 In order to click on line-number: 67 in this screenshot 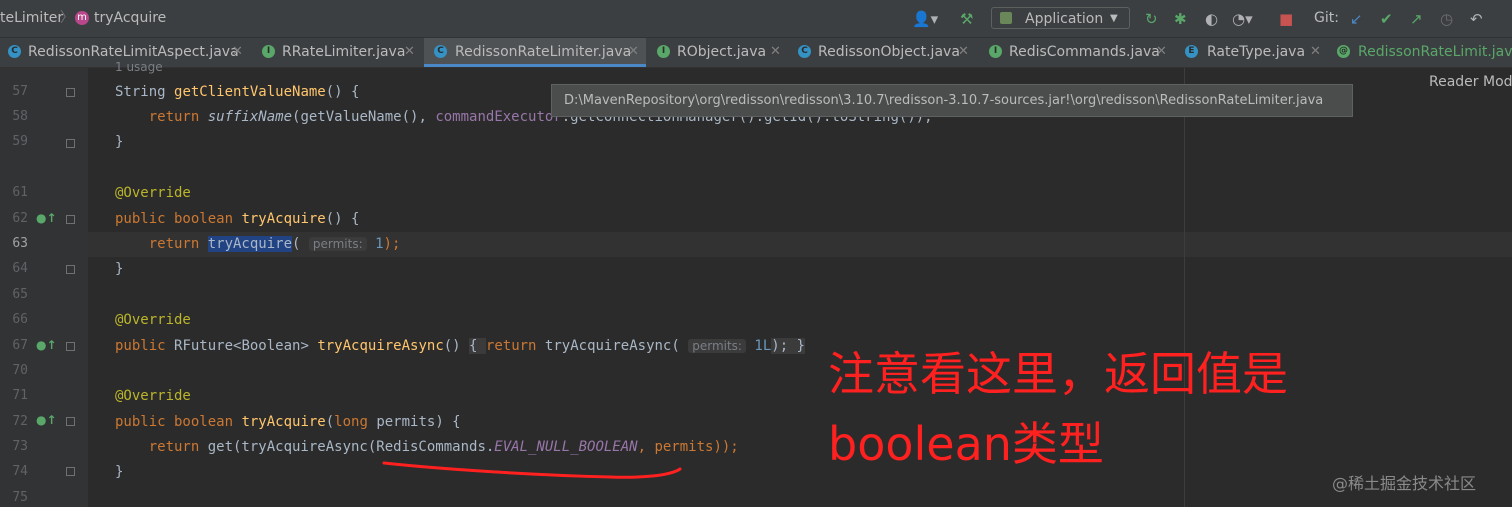, I will do `click(20, 345)`.